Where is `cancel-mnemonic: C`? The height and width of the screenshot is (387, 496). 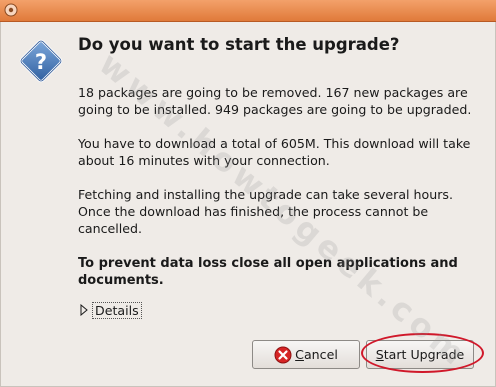
cancel-mnemonic: C is located at coordinates (299, 354).